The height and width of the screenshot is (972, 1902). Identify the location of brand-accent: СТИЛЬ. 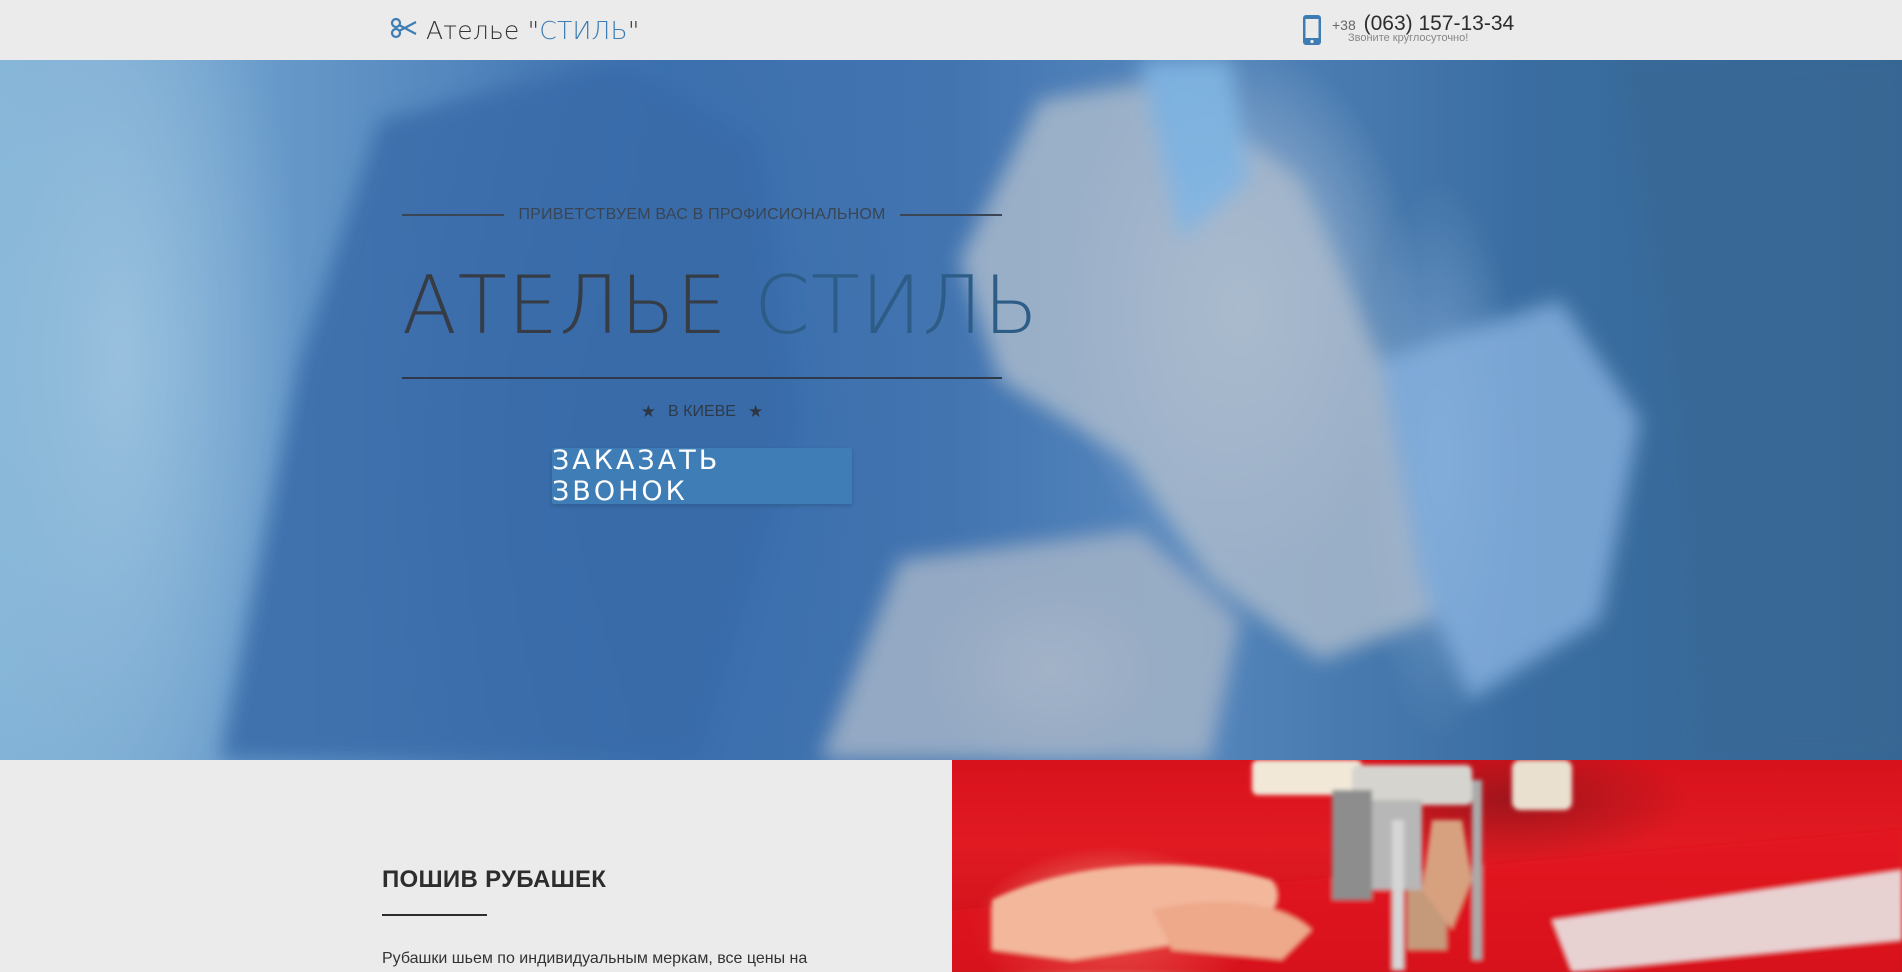
(583, 30).